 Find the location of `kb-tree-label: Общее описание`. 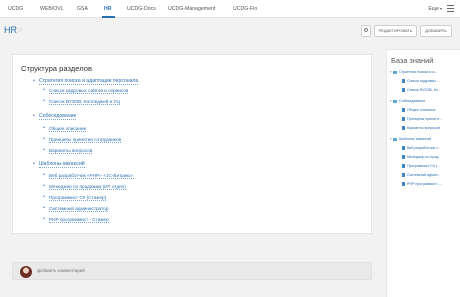

kb-tree-label: Общее описание is located at coordinates (421, 110).